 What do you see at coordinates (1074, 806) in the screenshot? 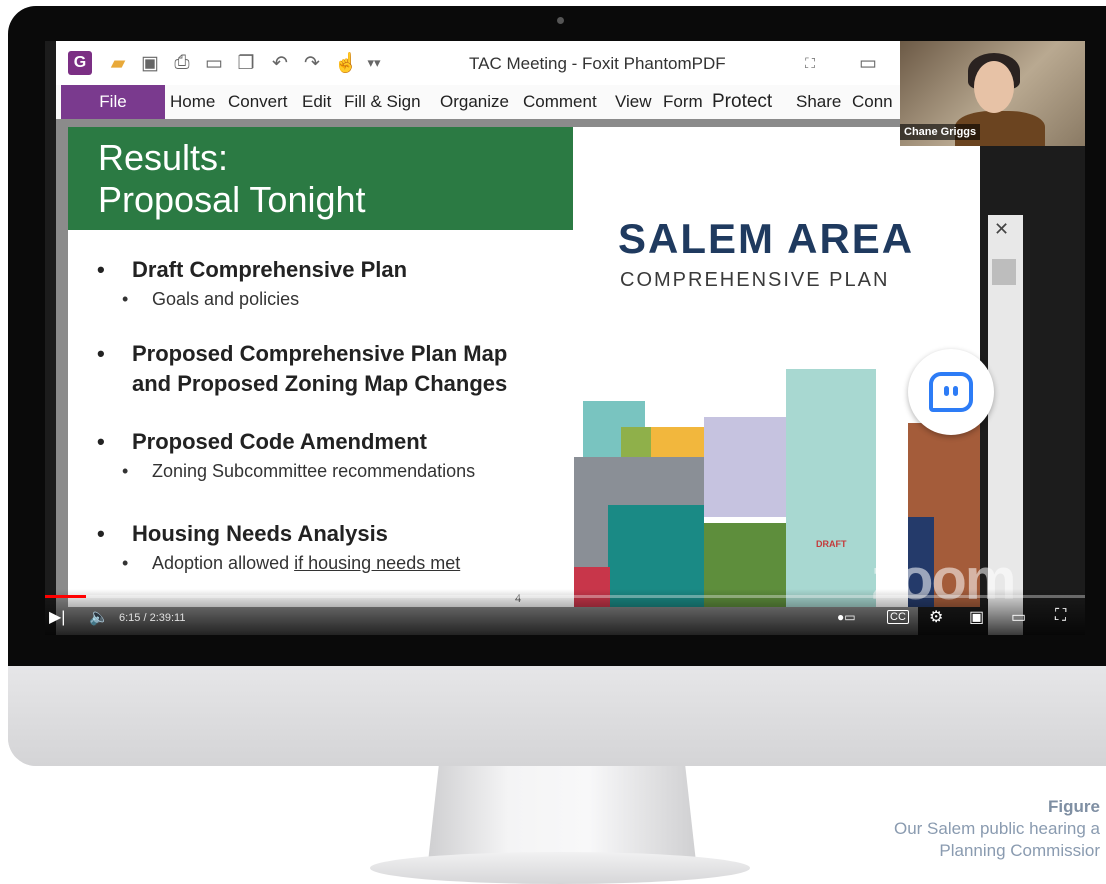
I see `caption-title: Figure` at bounding box center [1074, 806].